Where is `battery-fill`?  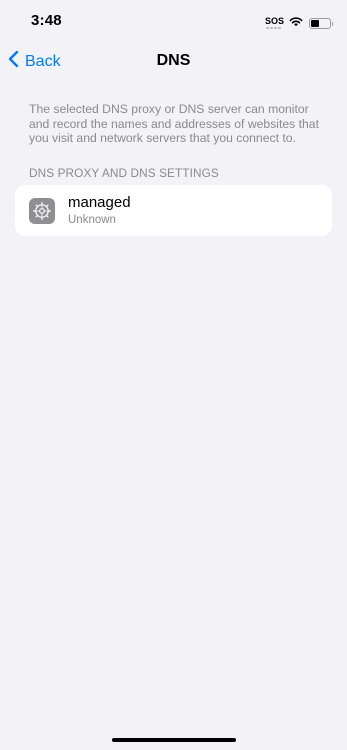 battery-fill is located at coordinates (315, 23).